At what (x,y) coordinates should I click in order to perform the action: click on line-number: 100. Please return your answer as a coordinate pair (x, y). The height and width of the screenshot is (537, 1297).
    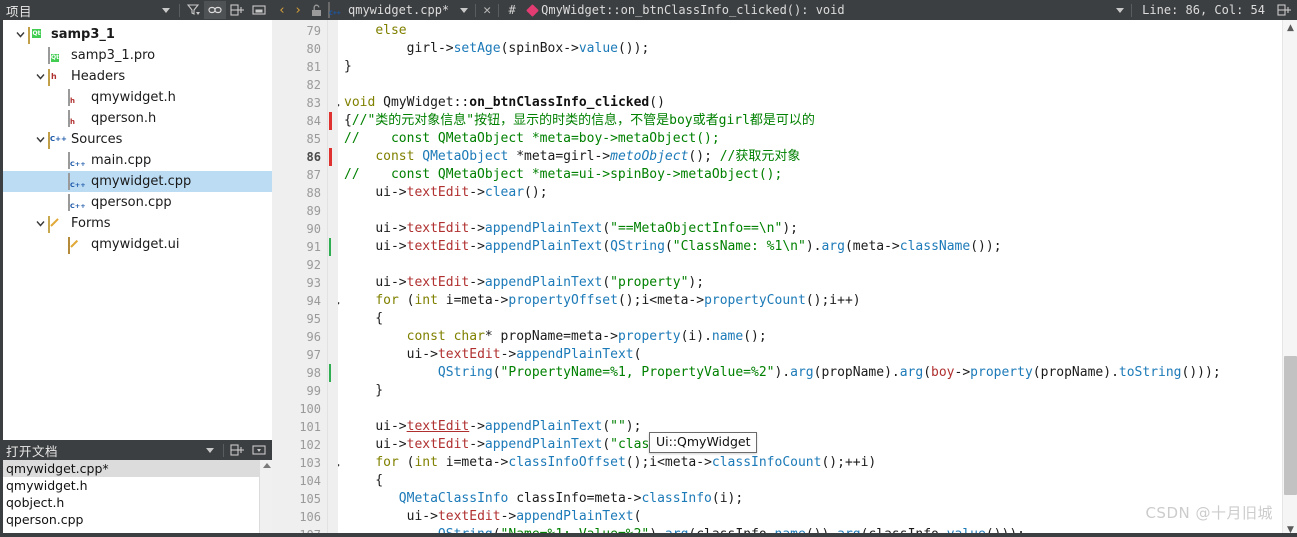
    Looking at the image, I should click on (310, 409).